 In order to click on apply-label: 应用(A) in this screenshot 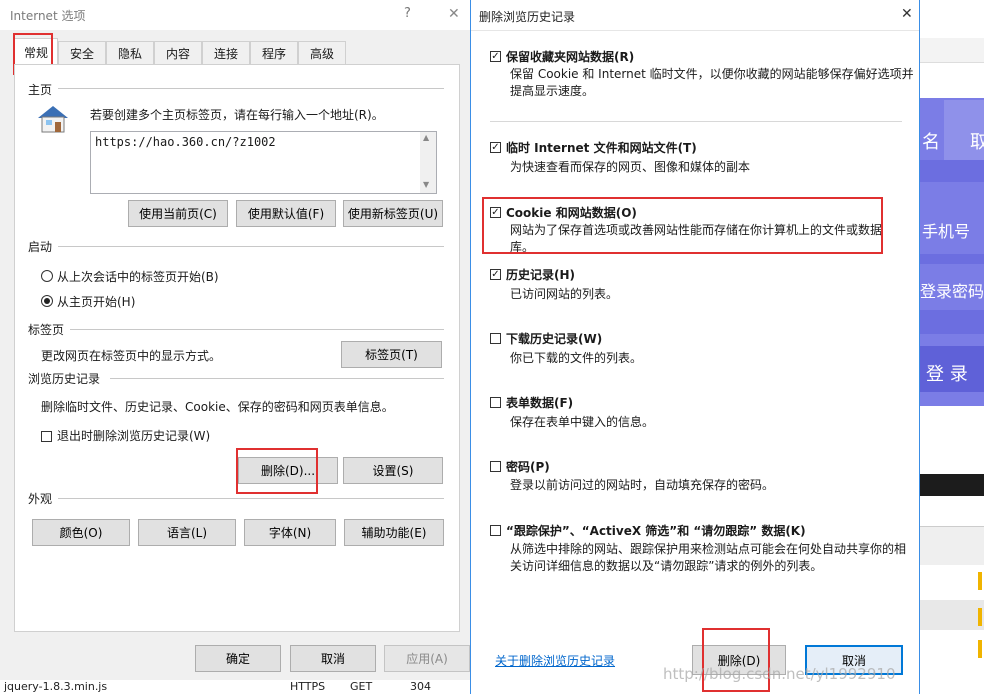, I will do `click(427, 659)`.